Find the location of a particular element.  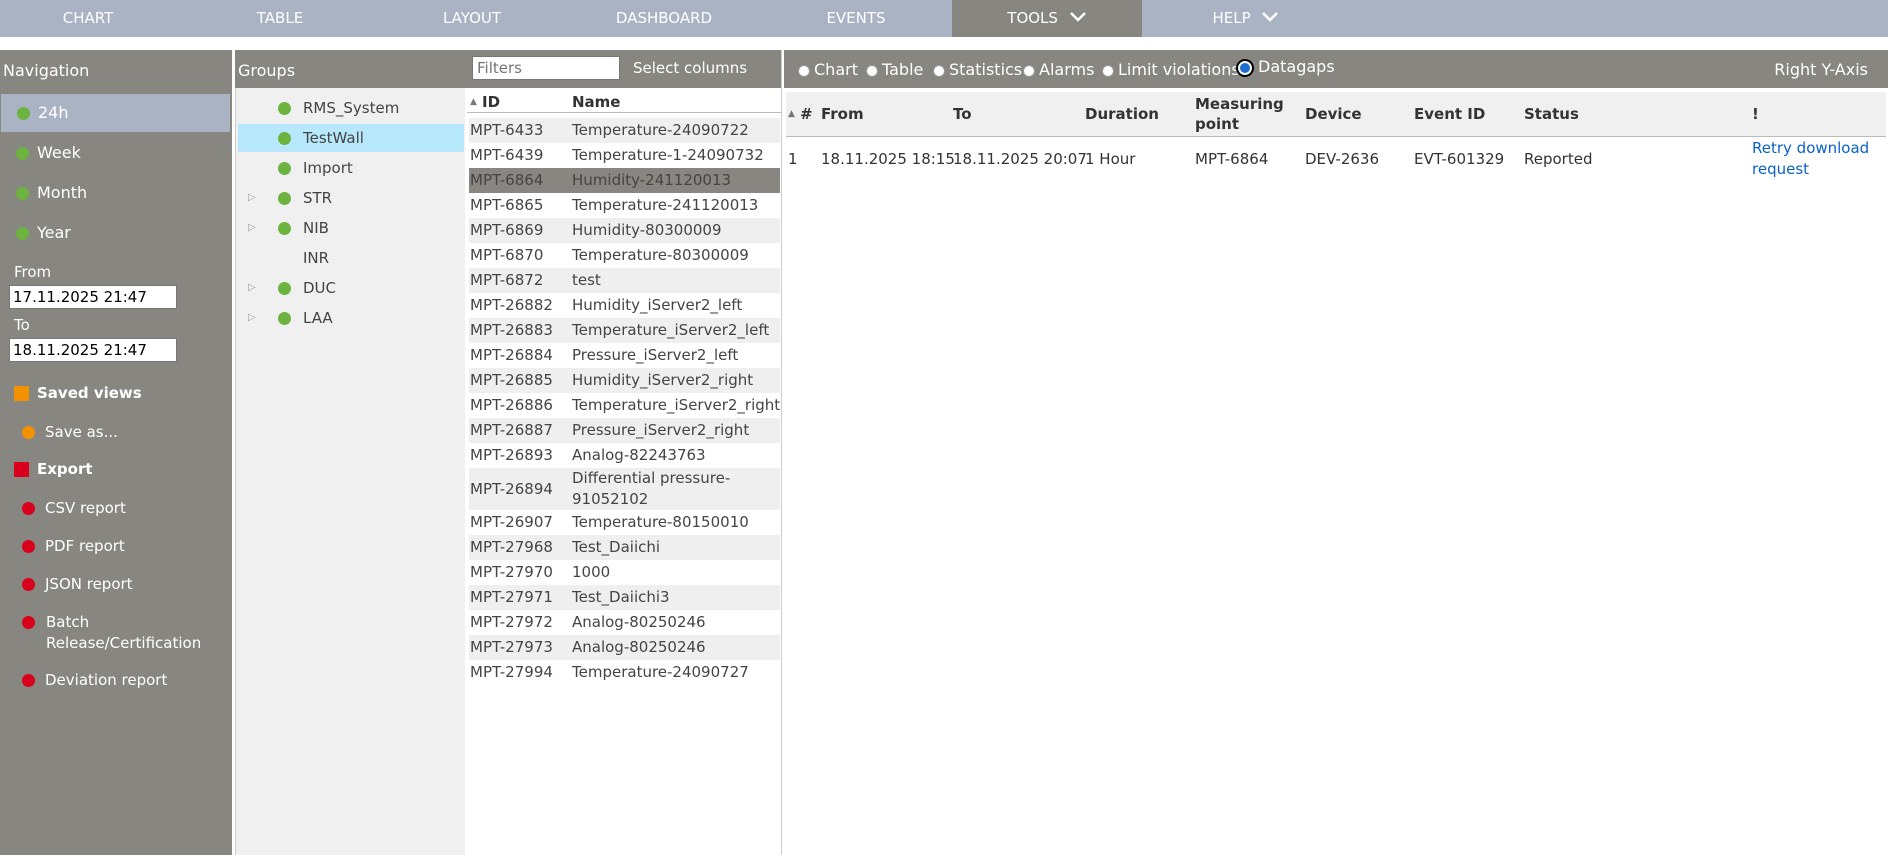

group-item: ▷ STR is located at coordinates (351, 198).